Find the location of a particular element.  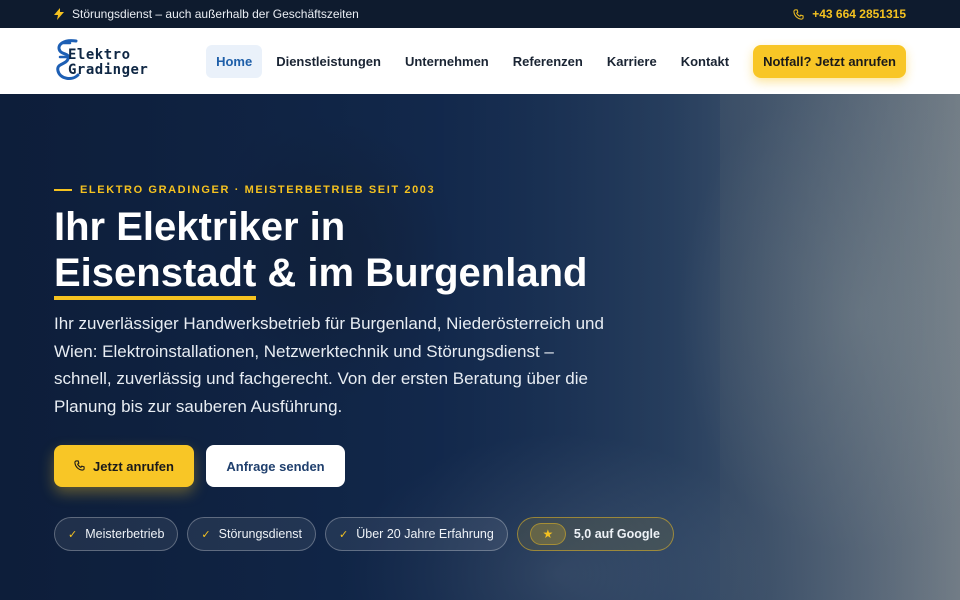

badge-google-rating: ★ 5,0 auf Google is located at coordinates (595, 534).